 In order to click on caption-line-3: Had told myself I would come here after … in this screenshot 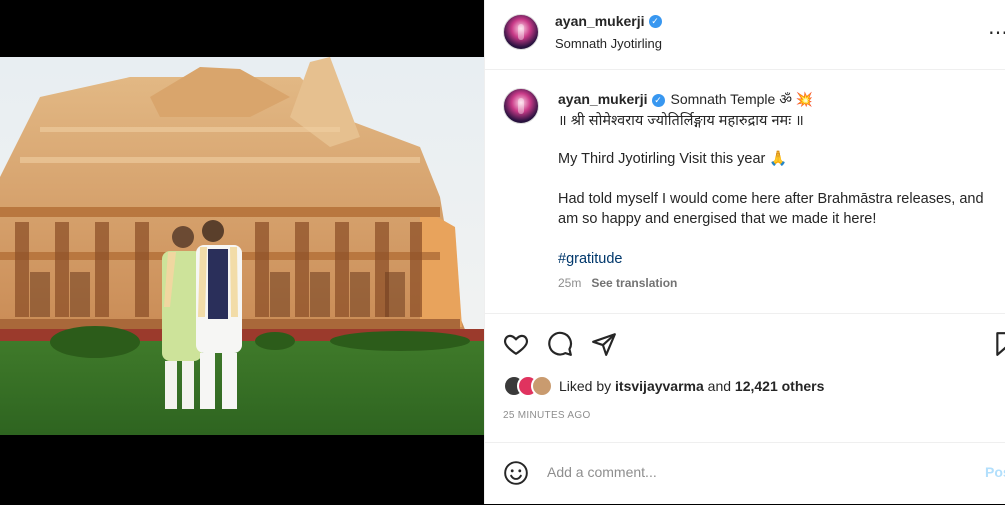, I will do `click(771, 209)`.